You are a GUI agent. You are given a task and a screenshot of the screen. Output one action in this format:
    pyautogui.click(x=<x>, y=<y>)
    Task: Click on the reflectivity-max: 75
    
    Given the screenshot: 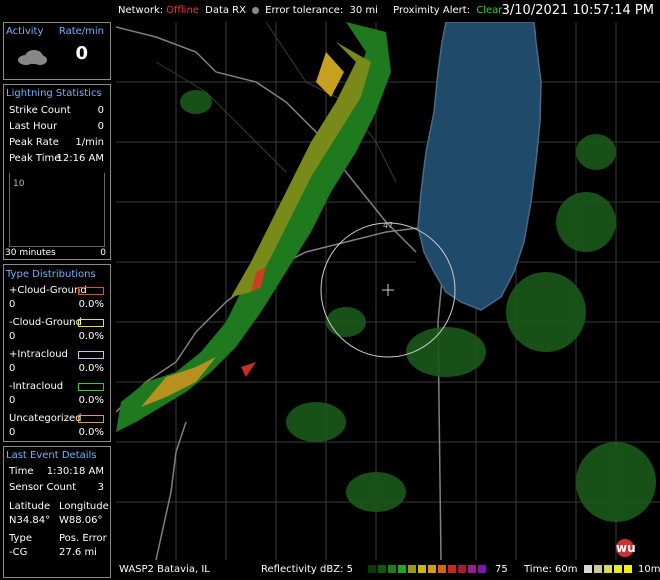 What is the action you would take?
    pyautogui.click(x=501, y=569)
    